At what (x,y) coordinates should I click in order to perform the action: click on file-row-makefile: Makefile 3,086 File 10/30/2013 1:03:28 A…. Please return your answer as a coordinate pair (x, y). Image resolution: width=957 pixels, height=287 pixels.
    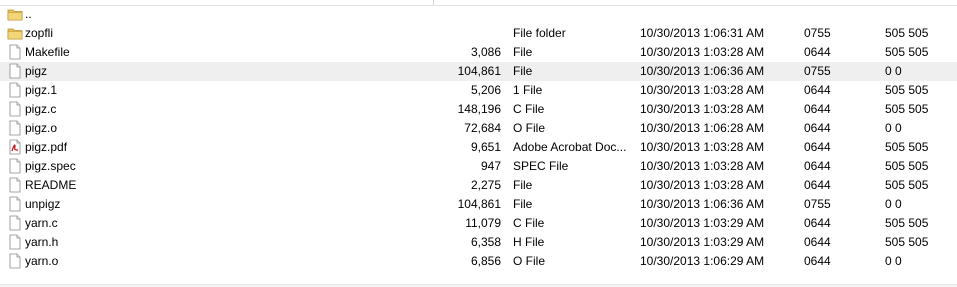
    Looking at the image, I should click on (478, 52).